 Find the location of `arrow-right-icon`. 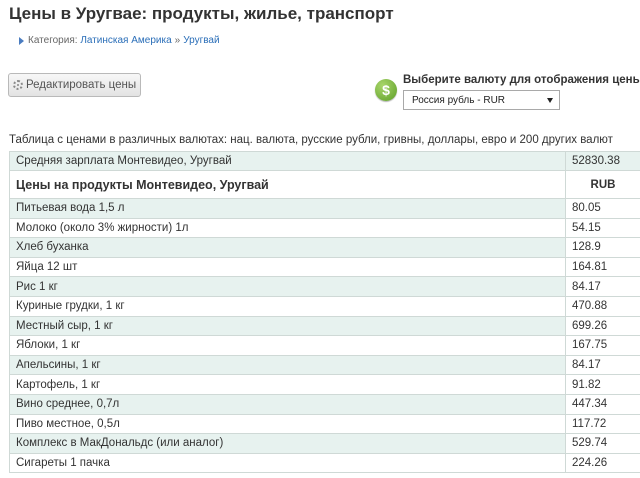

arrow-right-icon is located at coordinates (21, 40).